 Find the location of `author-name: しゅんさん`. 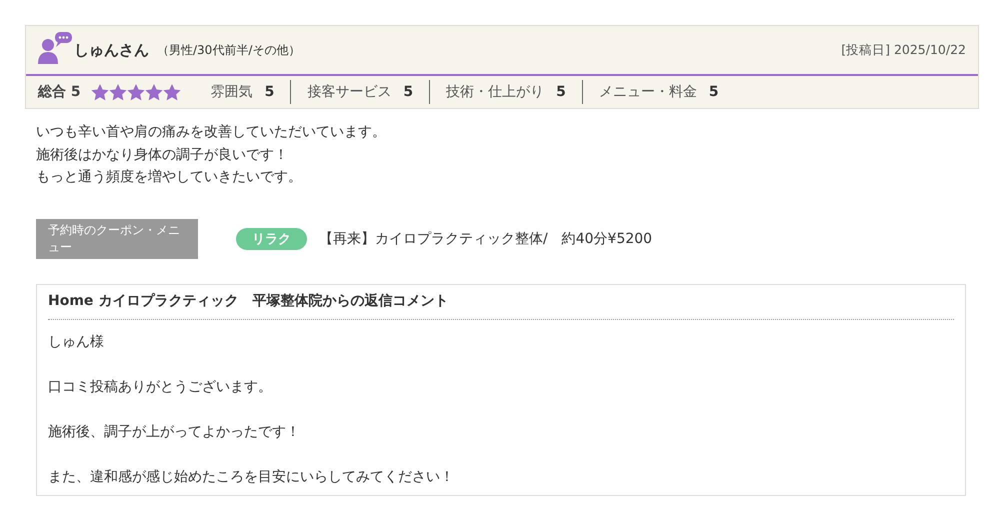

author-name: しゅんさん is located at coordinates (111, 50).